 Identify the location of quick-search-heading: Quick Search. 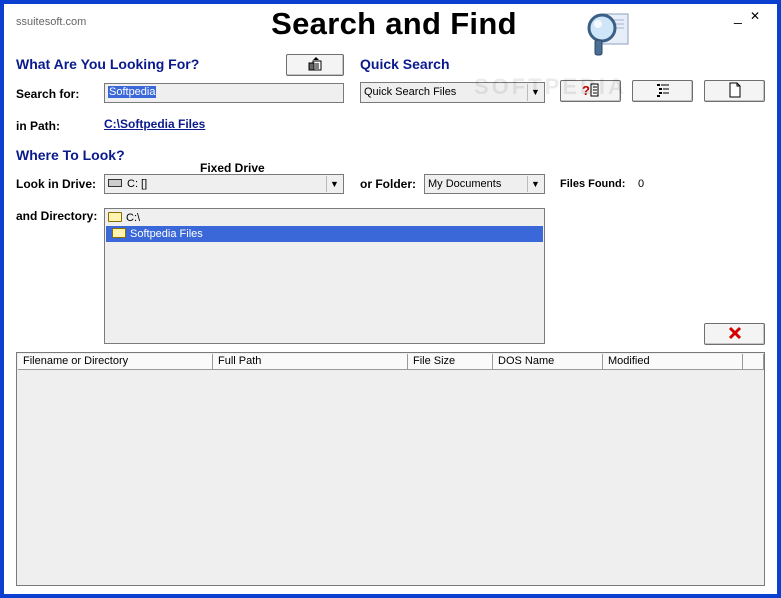
(405, 64).